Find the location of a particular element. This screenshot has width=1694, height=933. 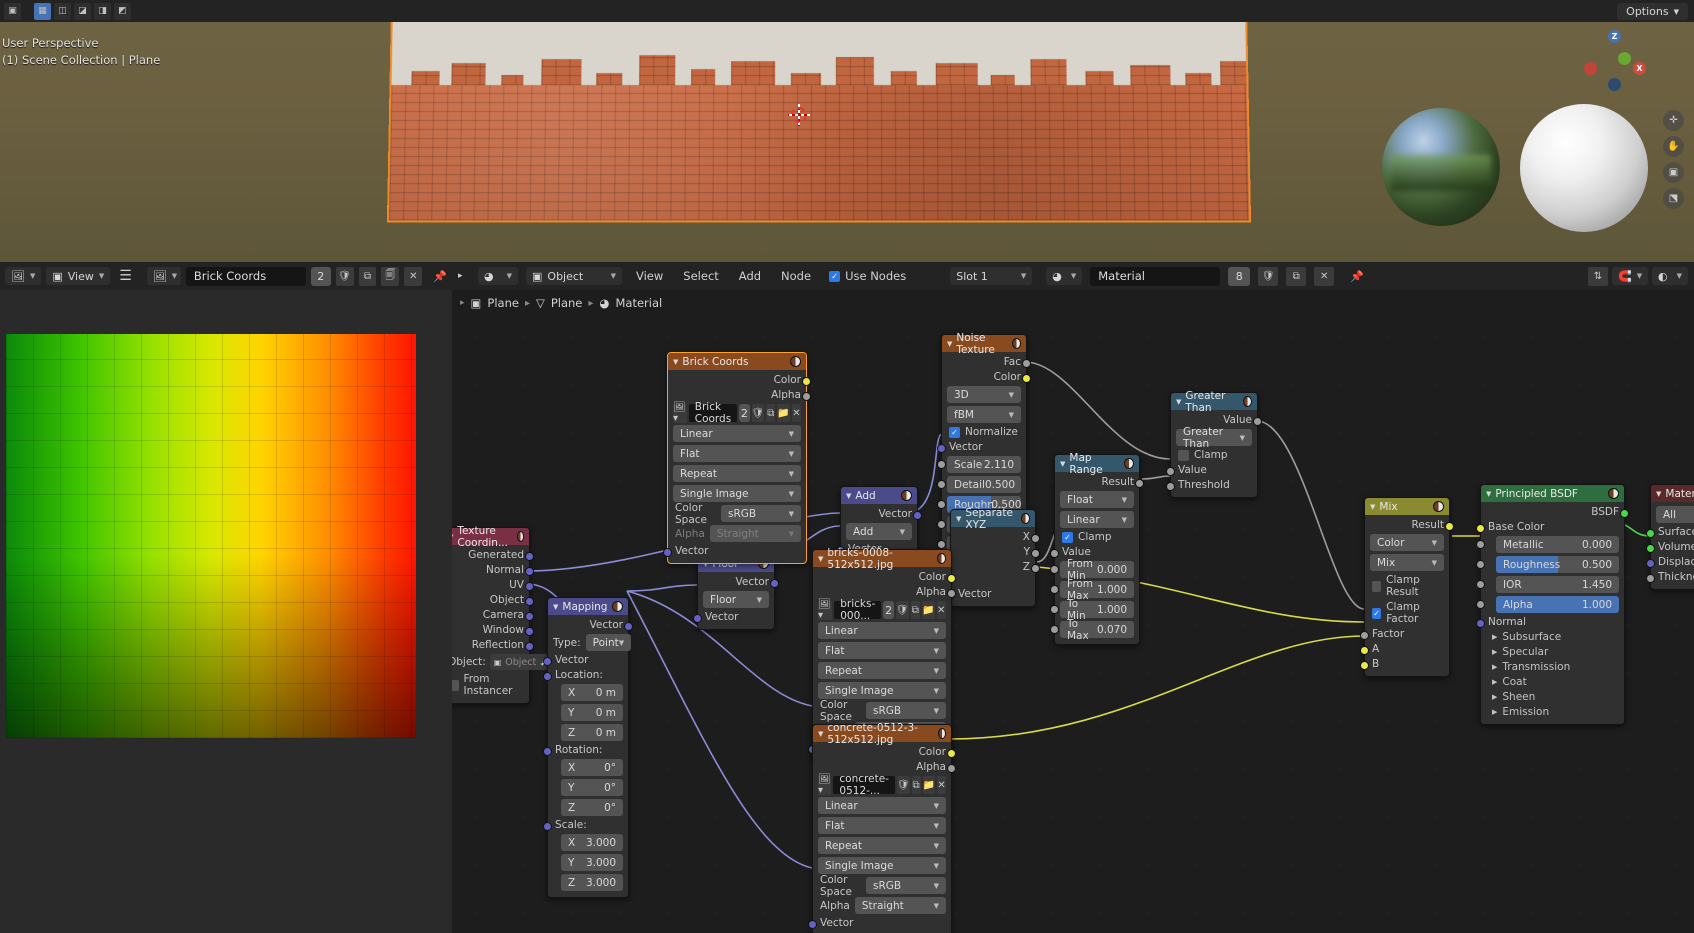

select-box-icon: ▦ is located at coordinates (42, 11).